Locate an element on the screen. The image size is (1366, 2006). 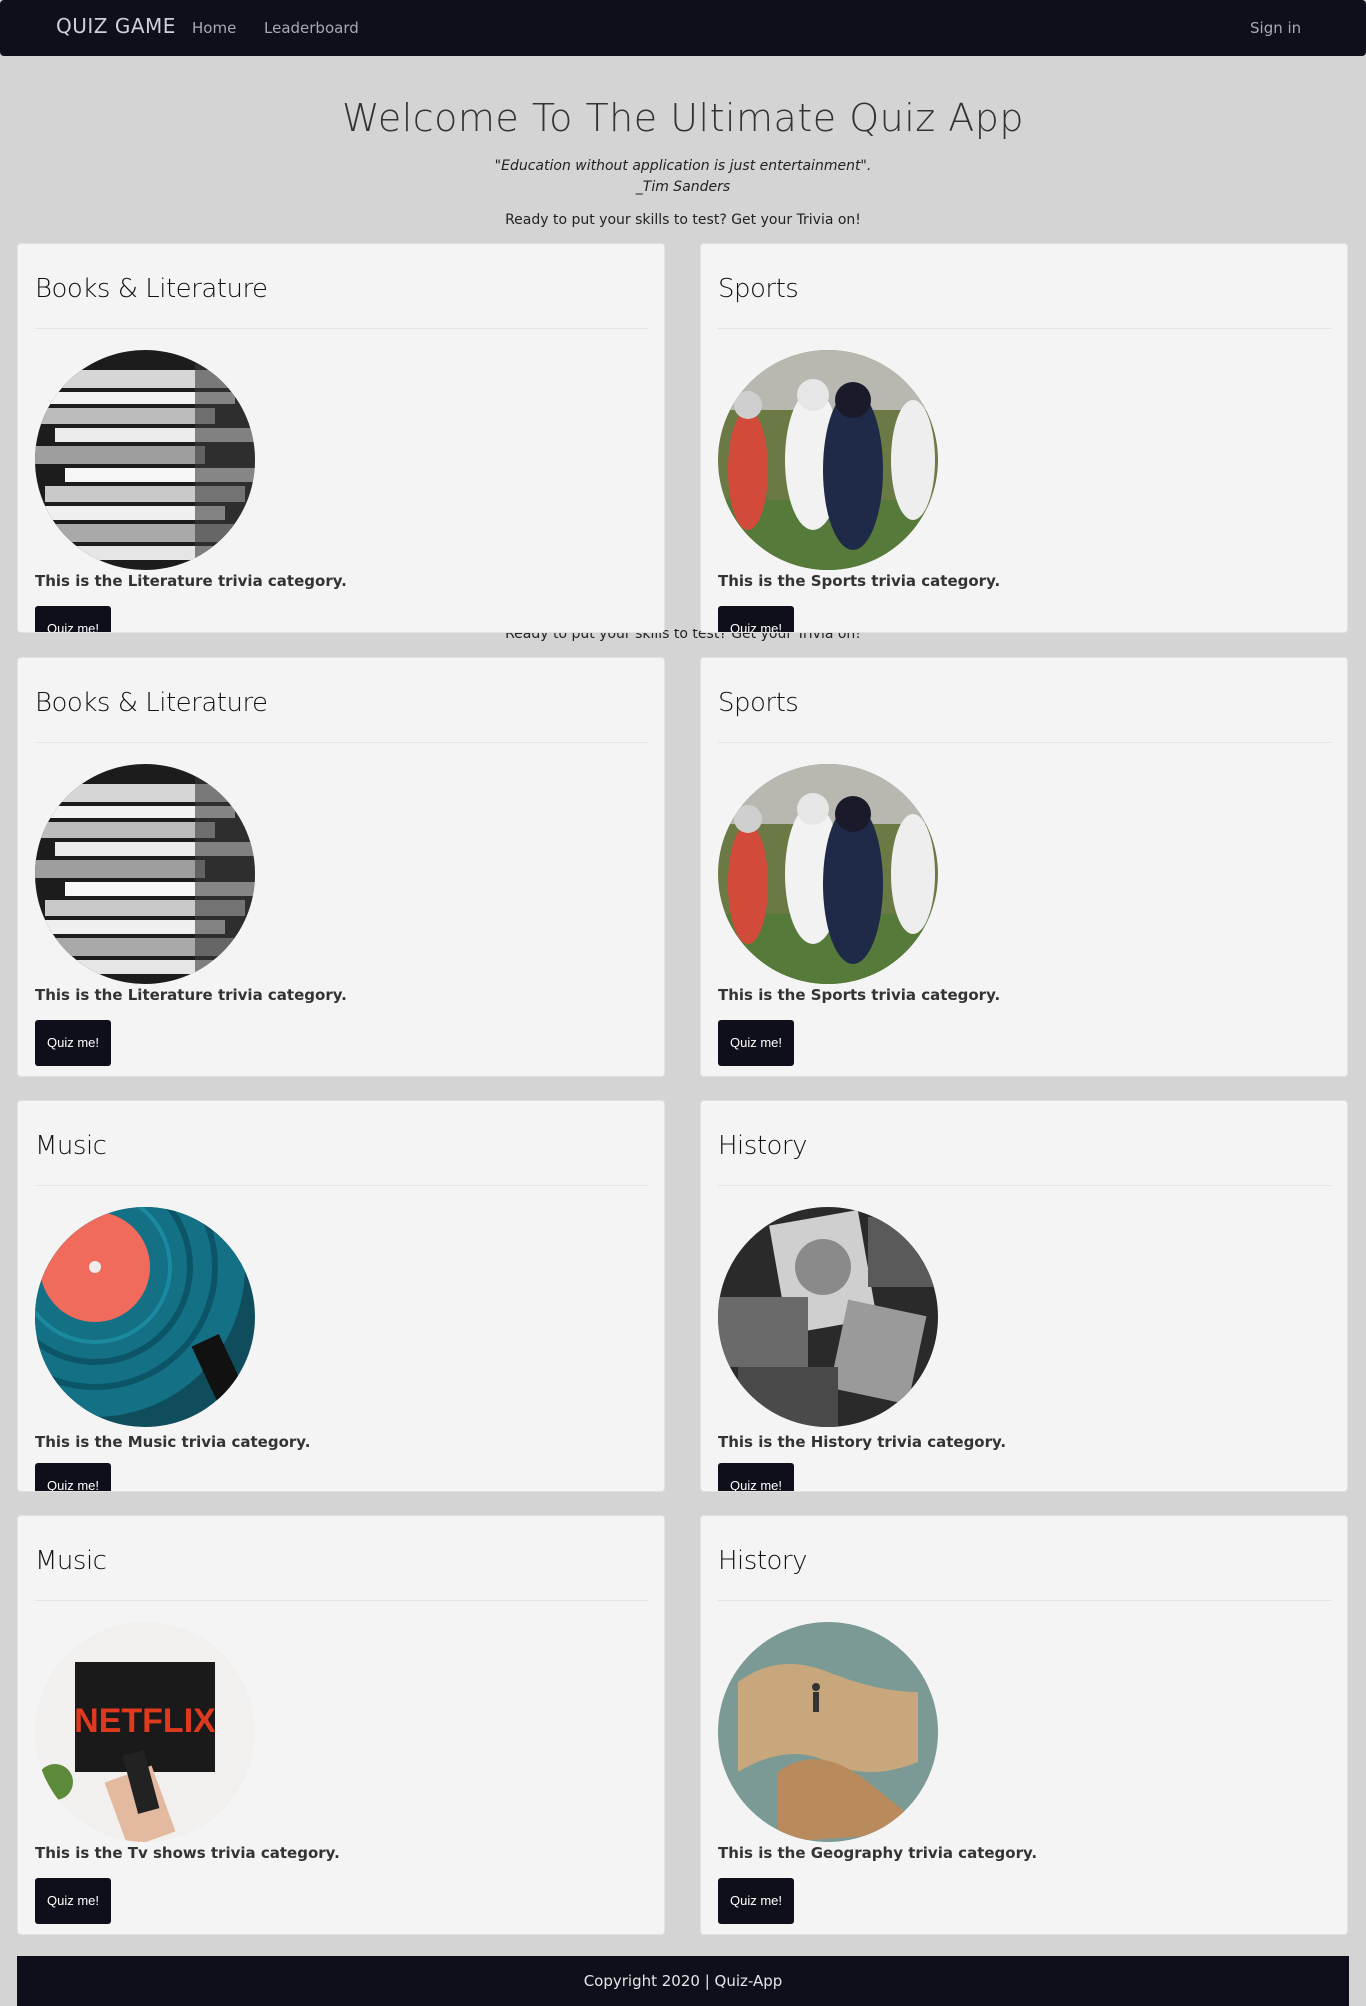
footer: Copyright 2020 | Quiz-App is located at coordinates (683, 1981).